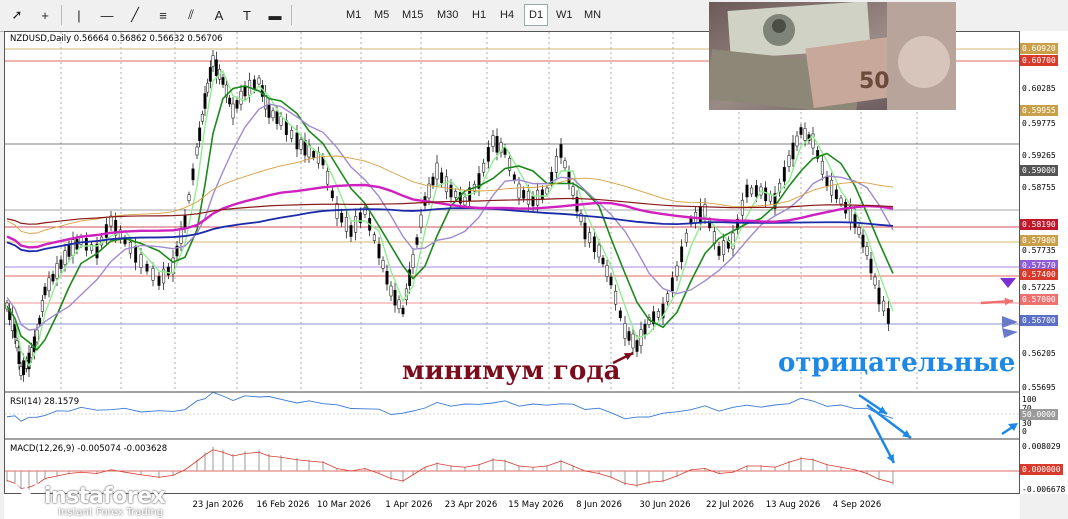  What do you see at coordinates (1039, 224) in the screenshot?
I see `price-level-label: 0.58190` at bounding box center [1039, 224].